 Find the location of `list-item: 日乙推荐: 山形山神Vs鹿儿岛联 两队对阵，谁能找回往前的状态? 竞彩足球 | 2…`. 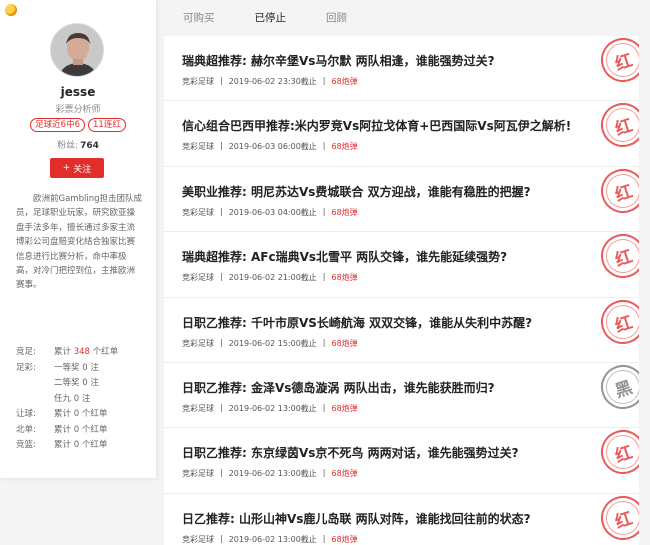

list-item: 日乙推荐: 山形山神Vs鹿儿岛联 两队对阵，谁能找回往前的状态? 竞彩足球 | 2… is located at coordinates (401, 517).